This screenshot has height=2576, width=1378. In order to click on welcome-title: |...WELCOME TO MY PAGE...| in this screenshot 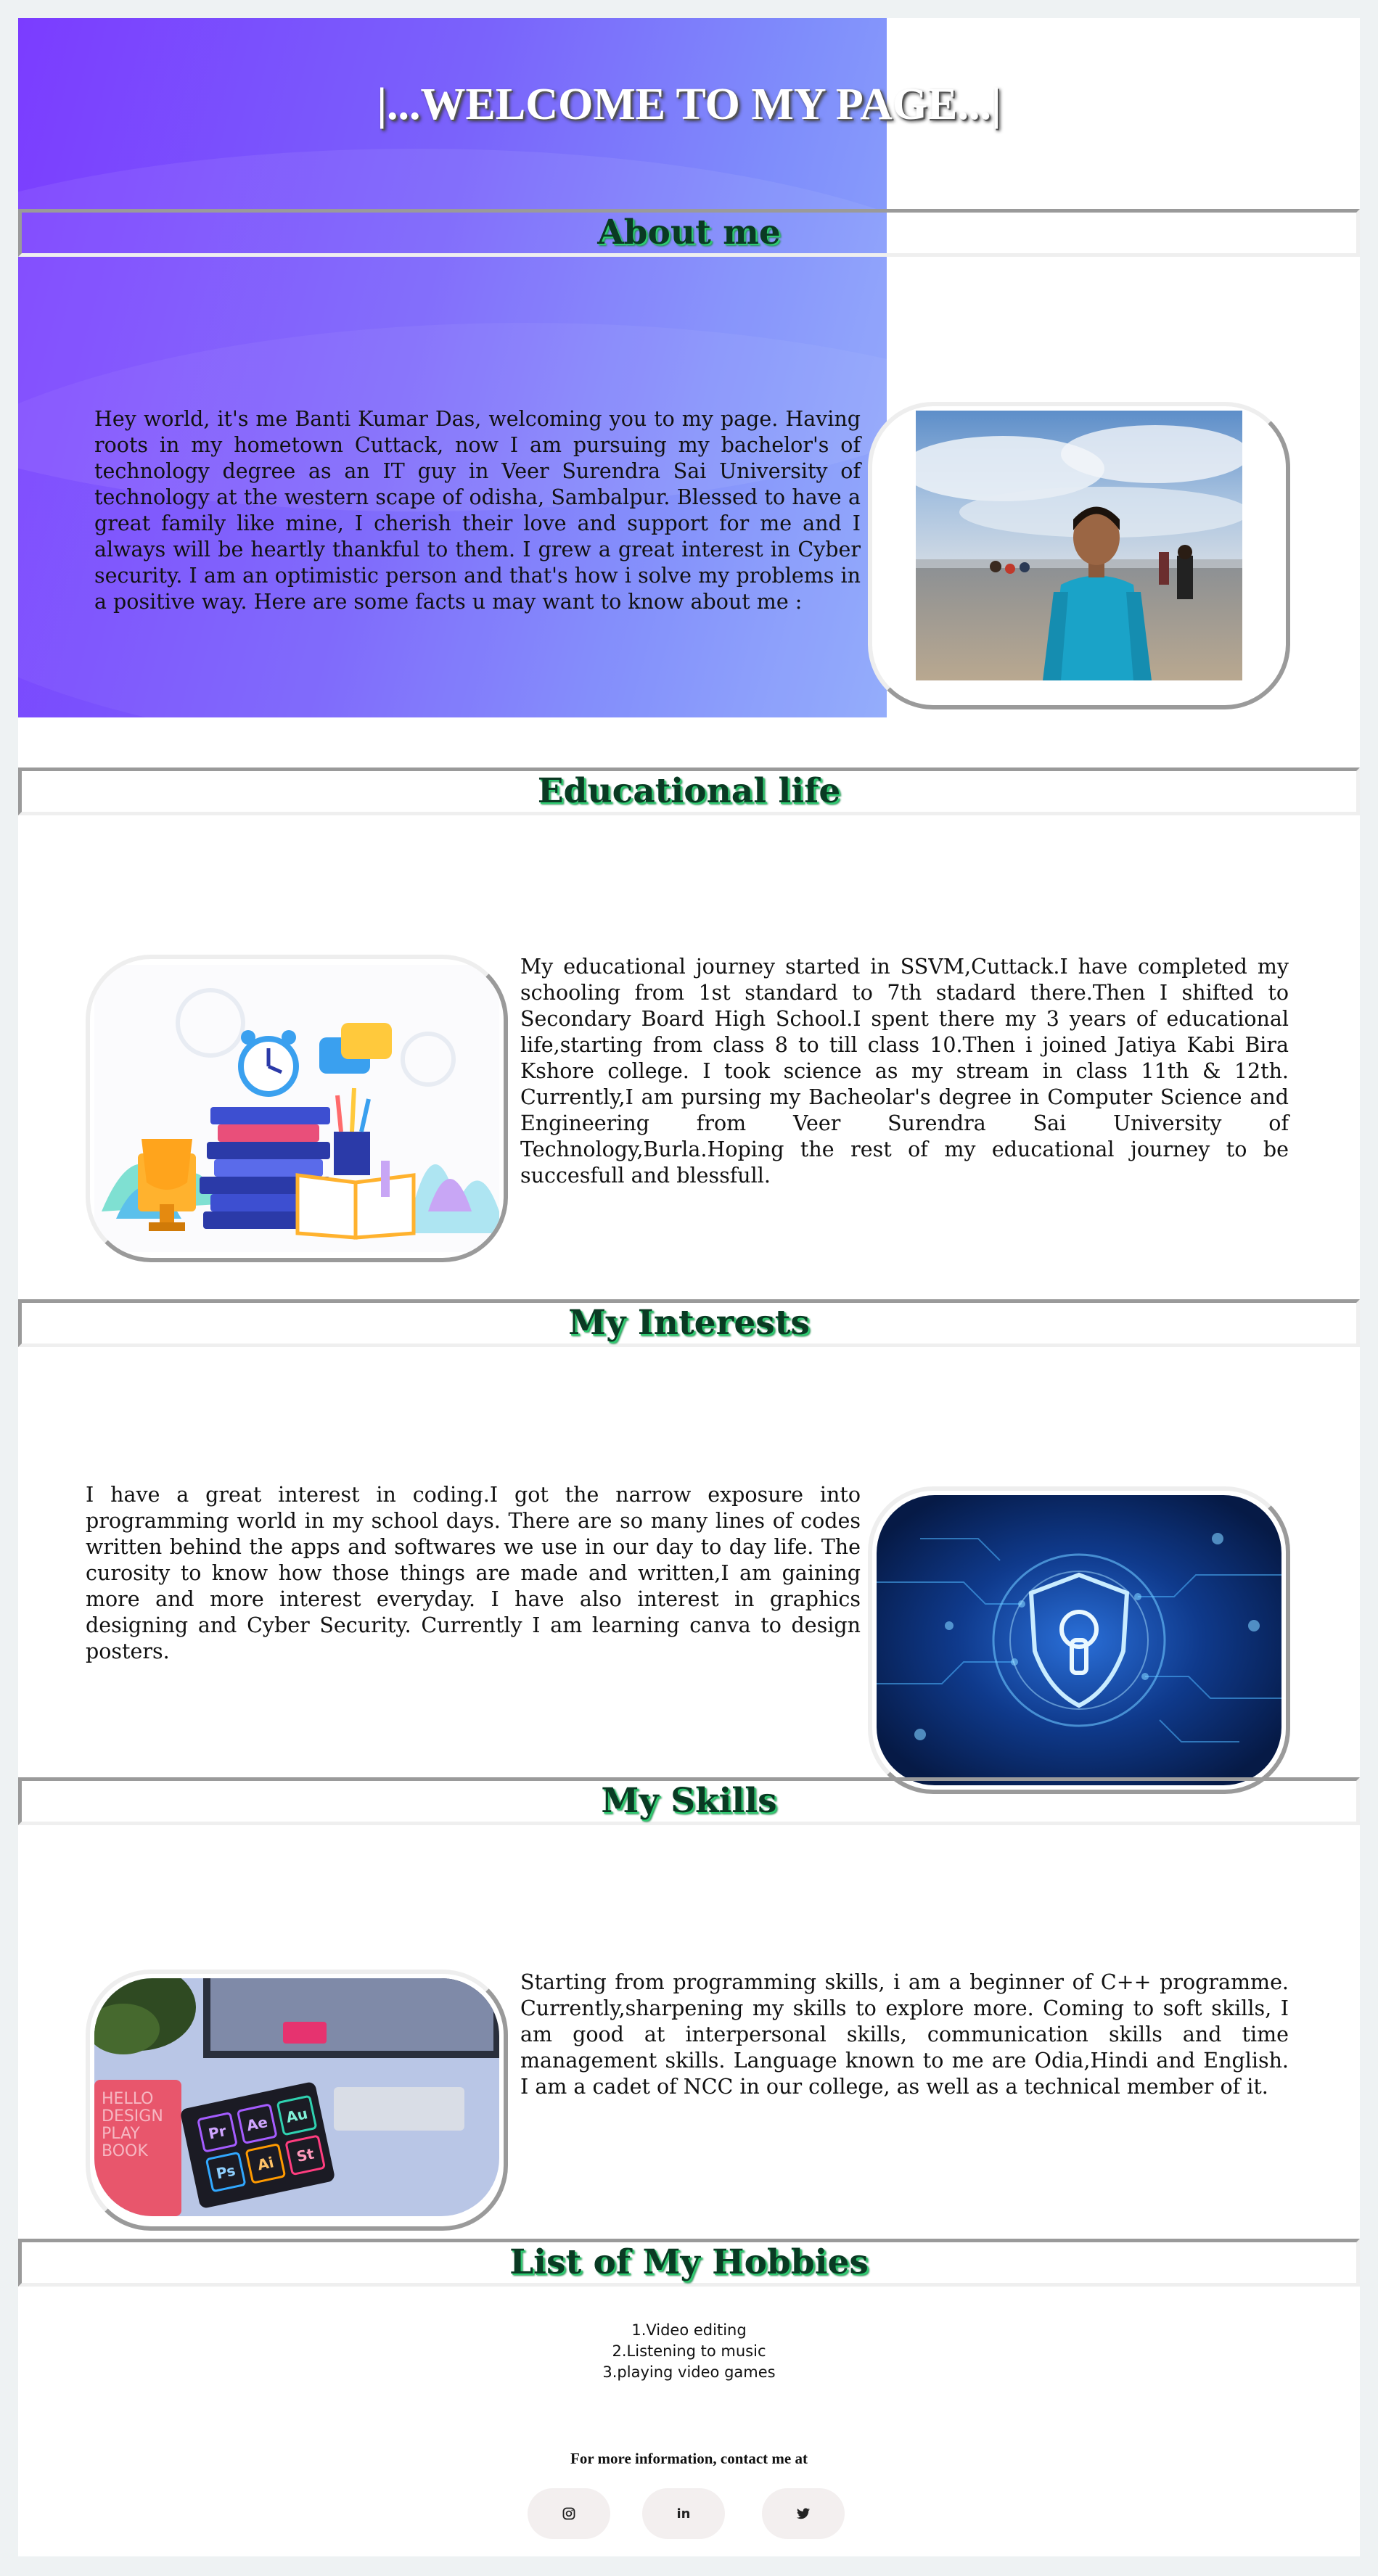, I will do `click(689, 104)`.